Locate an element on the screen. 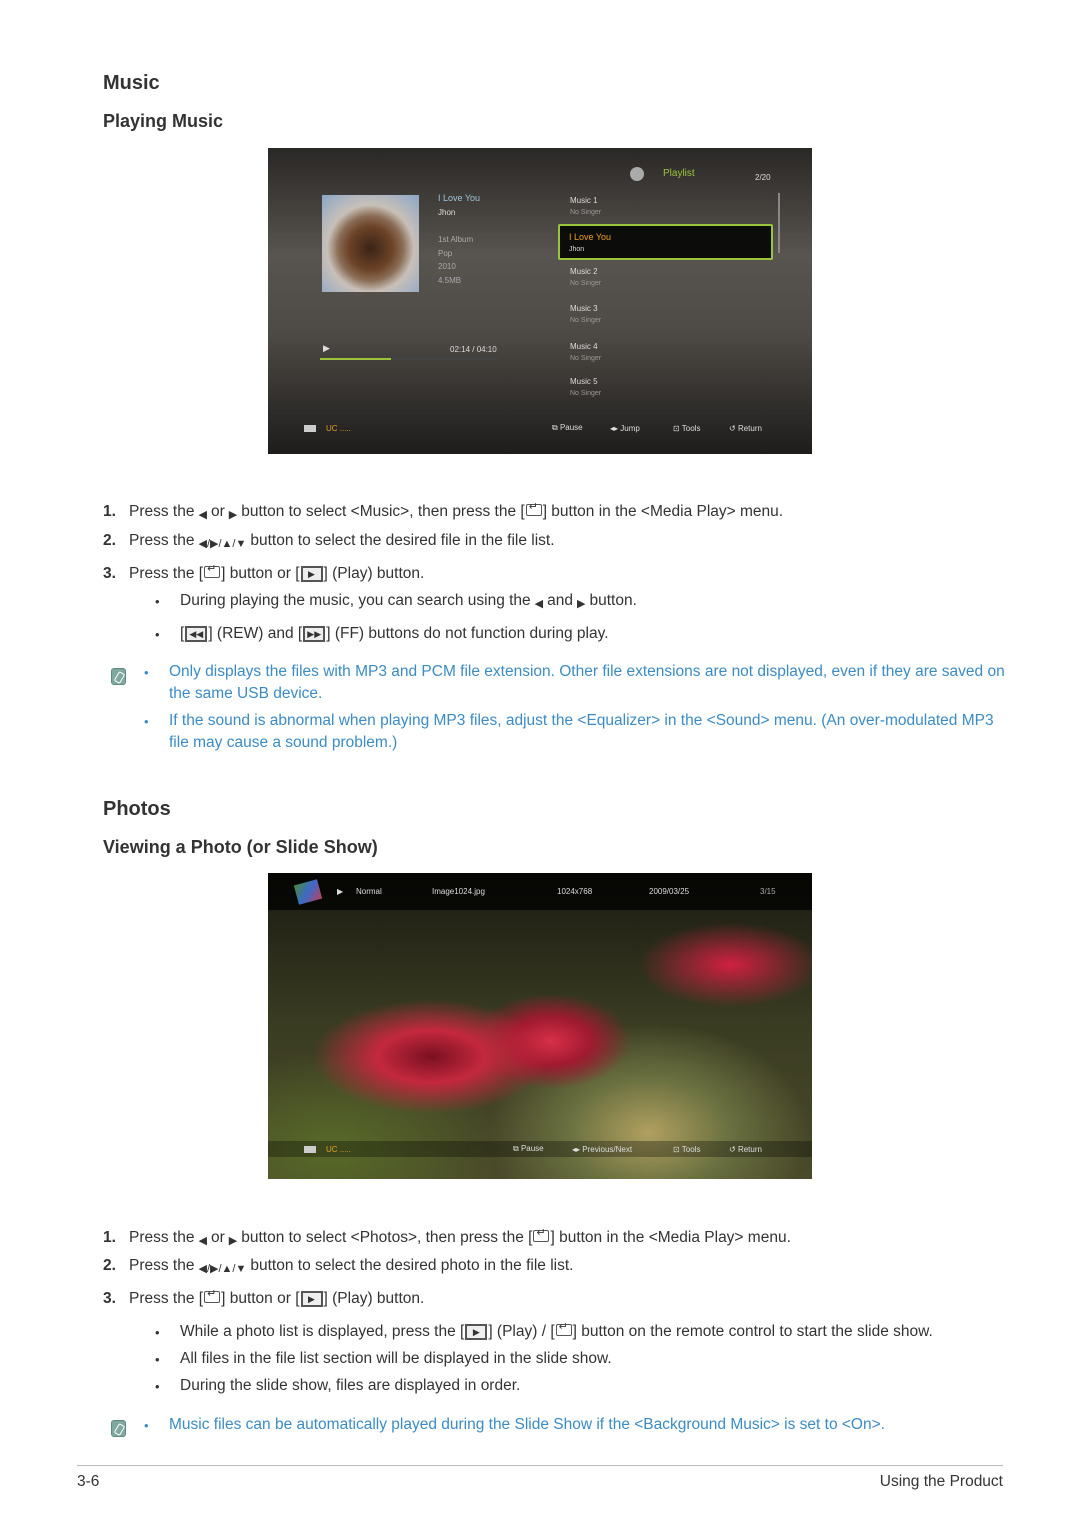 The width and height of the screenshot is (1080, 1527). file-size: 4.5MB is located at coordinates (450, 280).